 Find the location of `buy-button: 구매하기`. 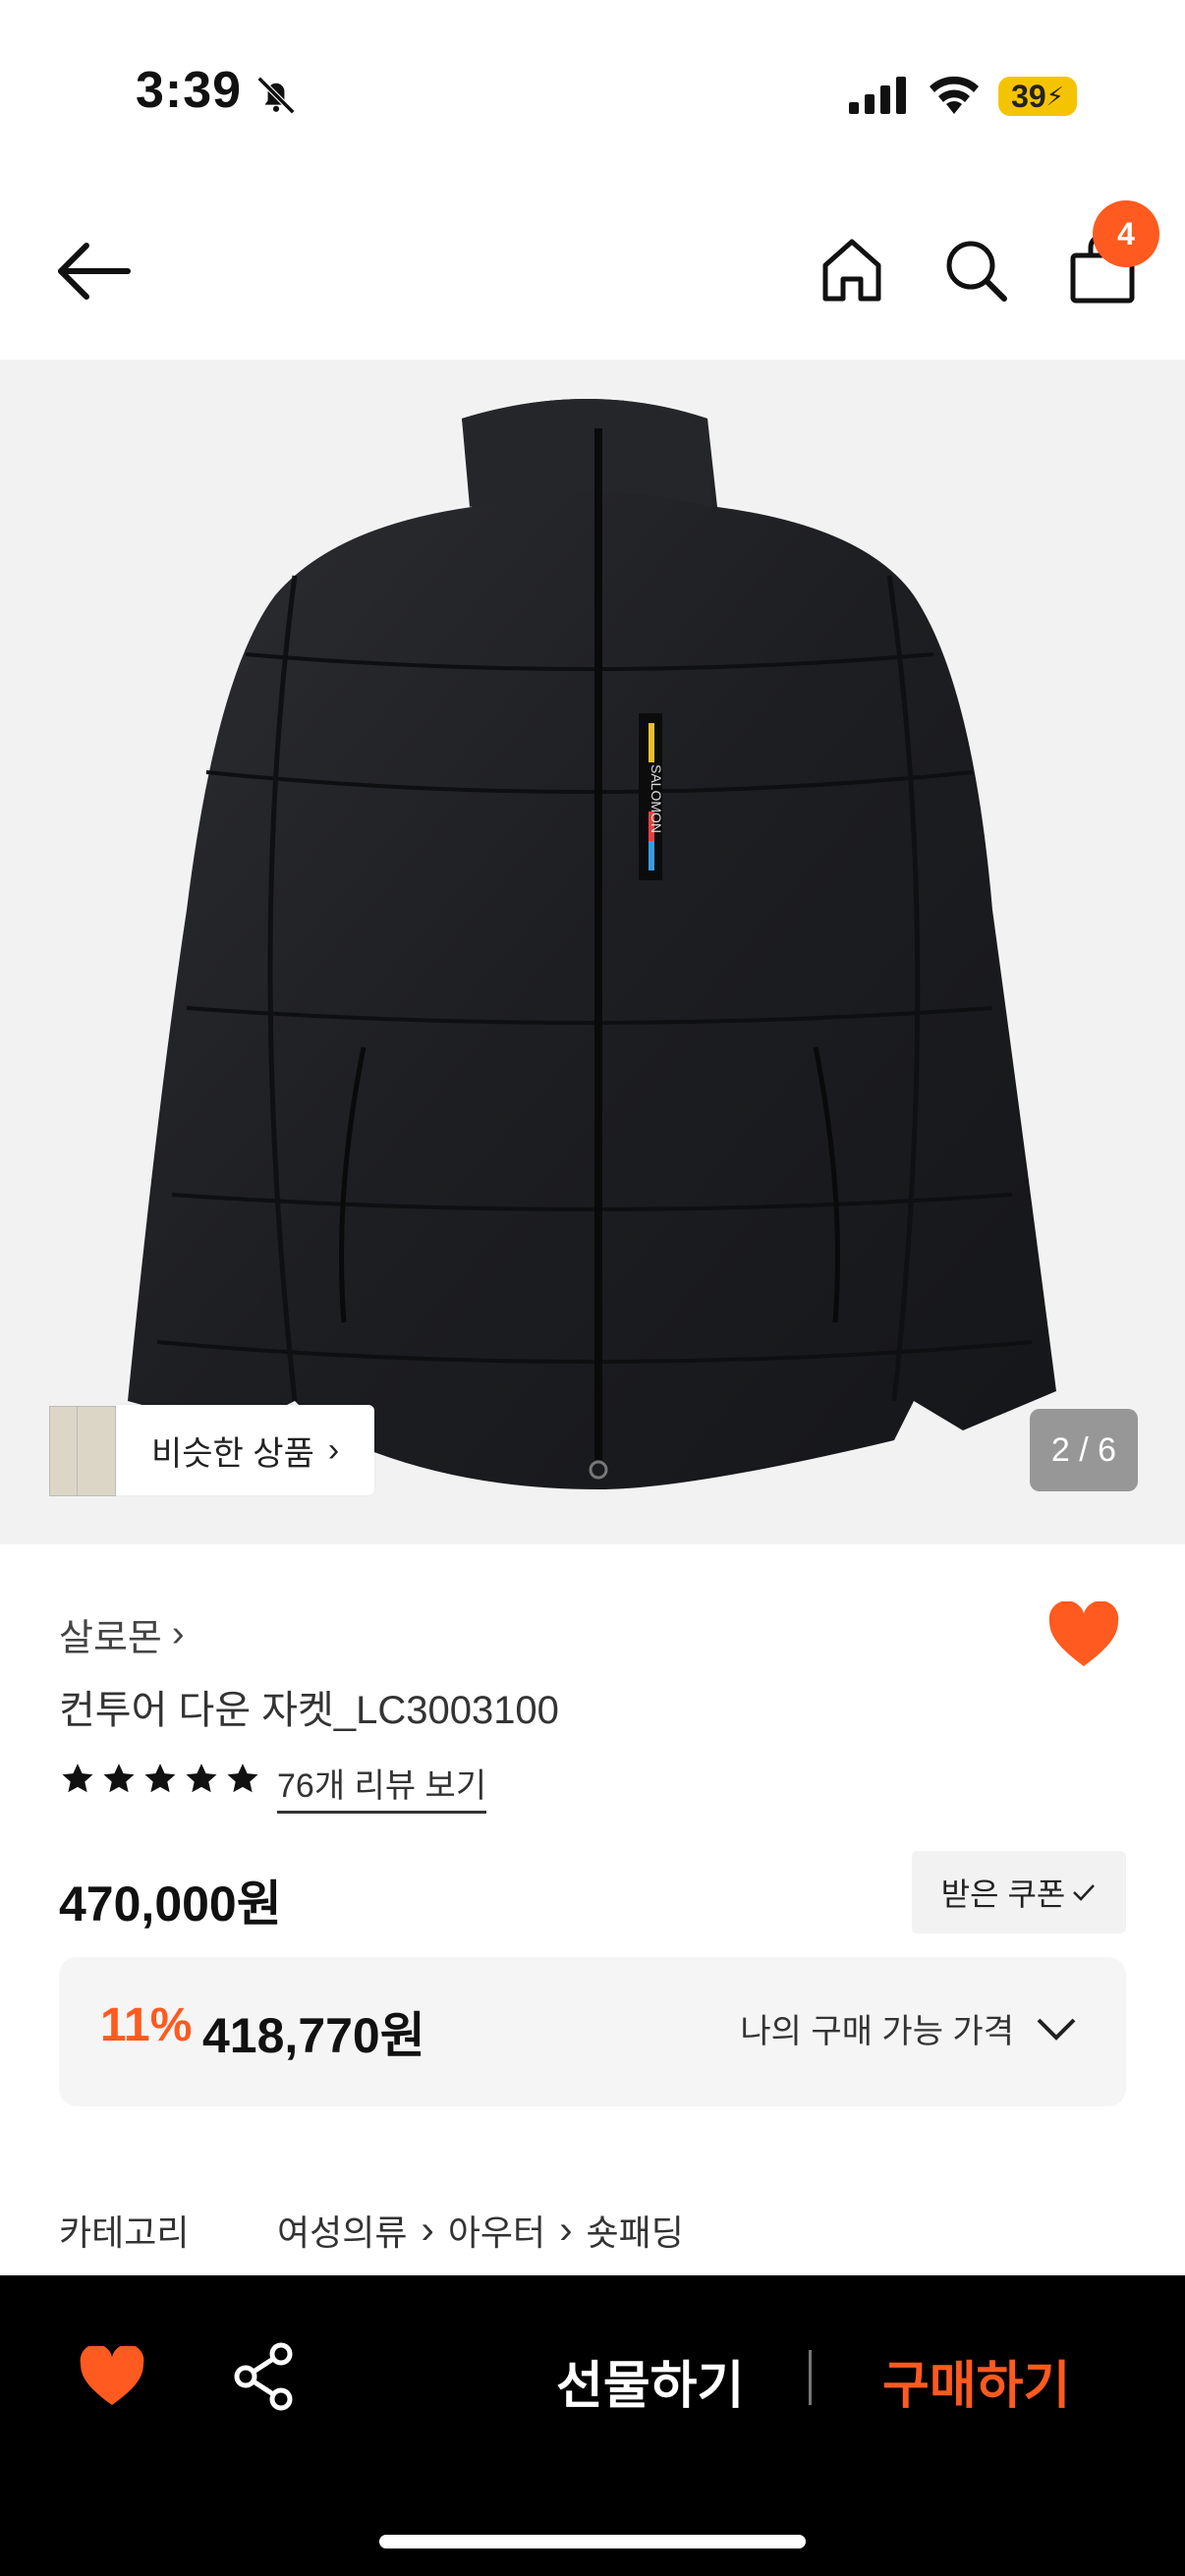

buy-button: 구매하기 is located at coordinates (976, 2381).